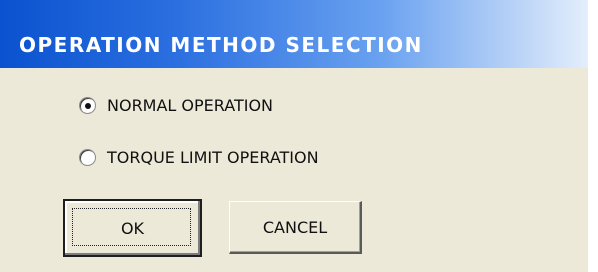  I want to click on cancel-button-label: CANCEL, so click(295, 227).